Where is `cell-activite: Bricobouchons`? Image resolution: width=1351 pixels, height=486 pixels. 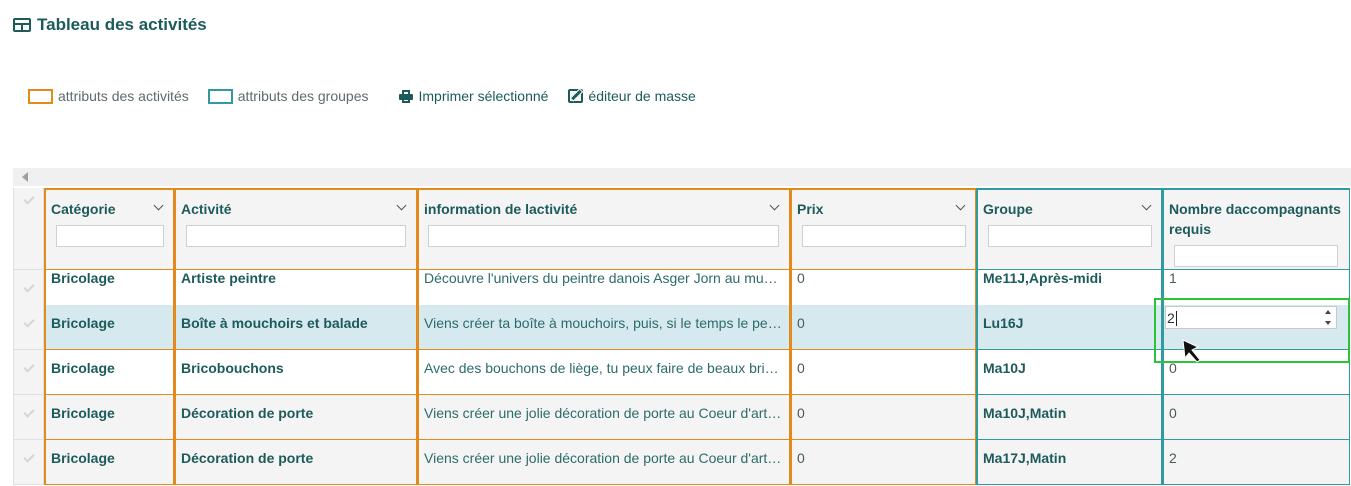 cell-activite: Bricobouchons is located at coordinates (295, 372).